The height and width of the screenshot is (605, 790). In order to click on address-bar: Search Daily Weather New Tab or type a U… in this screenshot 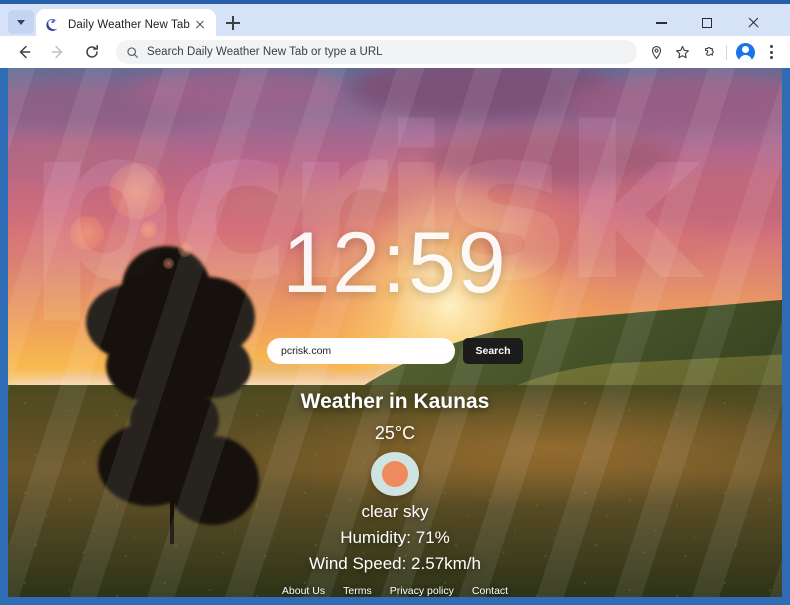, I will do `click(376, 52)`.